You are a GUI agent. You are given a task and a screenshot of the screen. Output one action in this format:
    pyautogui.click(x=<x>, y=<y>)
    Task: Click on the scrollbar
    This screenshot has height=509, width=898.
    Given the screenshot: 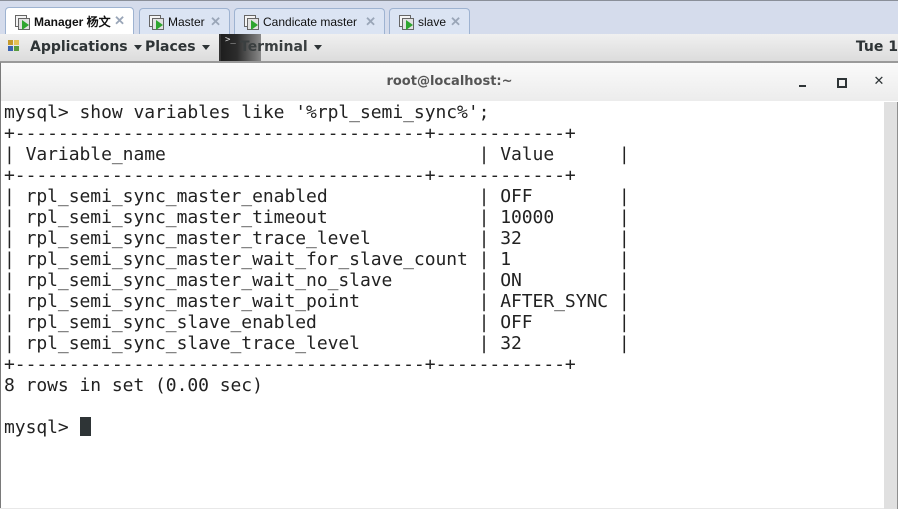 What is the action you would take?
    pyautogui.click(x=890, y=305)
    